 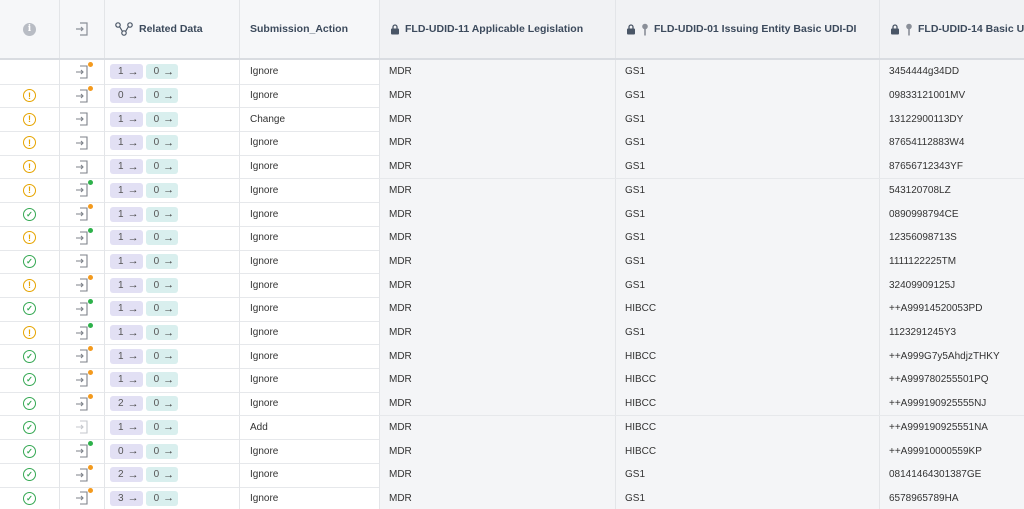 I want to click on header-issuing-entity: FLD-UDID-01 Issuing Entity Basic UDI-DI, so click(x=748, y=29).